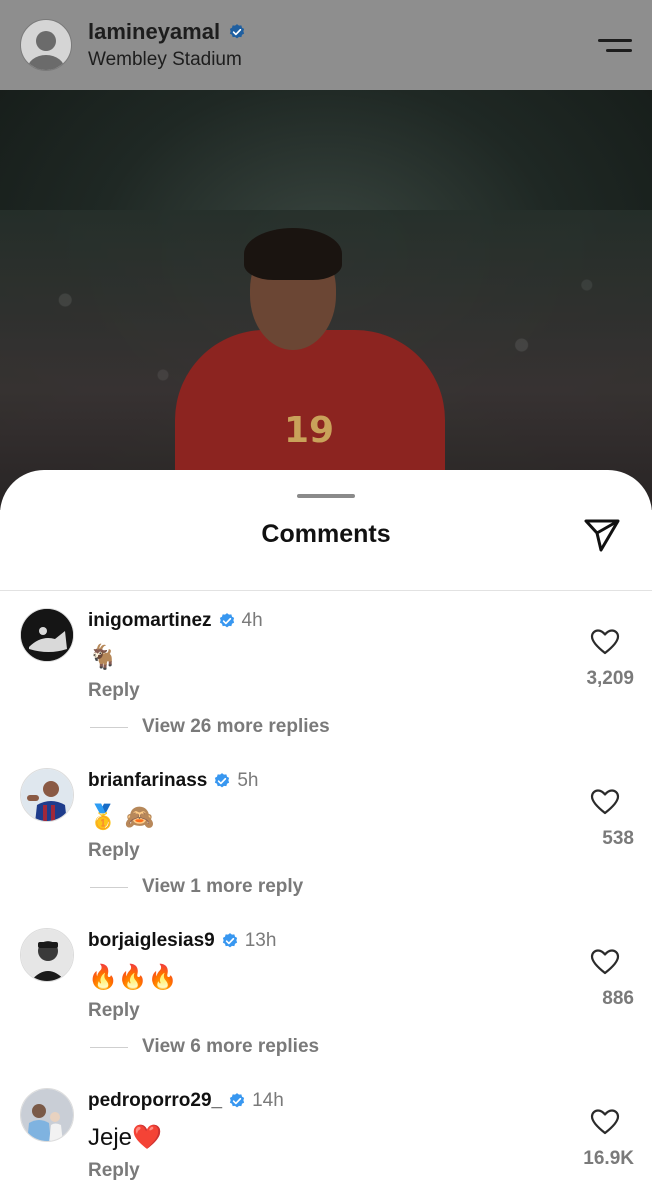 The height and width of the screenshot is (1200, 652). What do you see at coordinates (326, 496) in the screenshot?
I see `sheet-drag-handle` at bounding box center [326, 496].